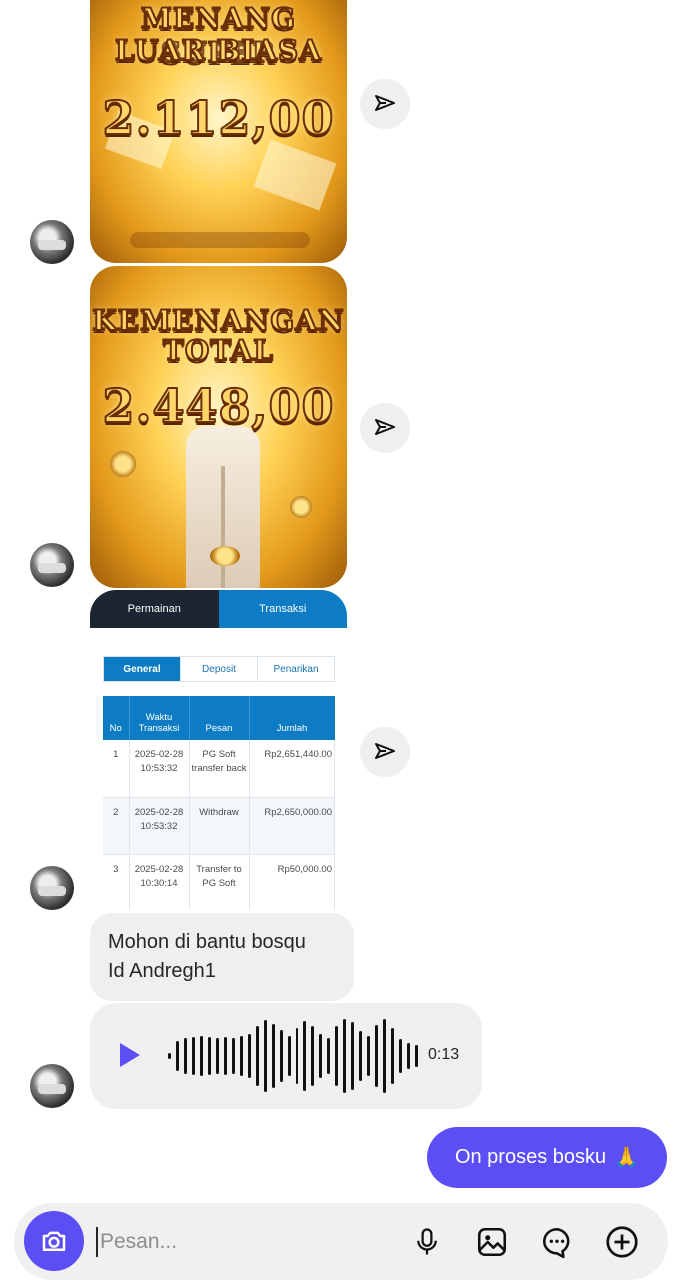  Describe the element at coordinates (154, 609) in the screenshot. I see `tab-permainan: Permainan` at that location.